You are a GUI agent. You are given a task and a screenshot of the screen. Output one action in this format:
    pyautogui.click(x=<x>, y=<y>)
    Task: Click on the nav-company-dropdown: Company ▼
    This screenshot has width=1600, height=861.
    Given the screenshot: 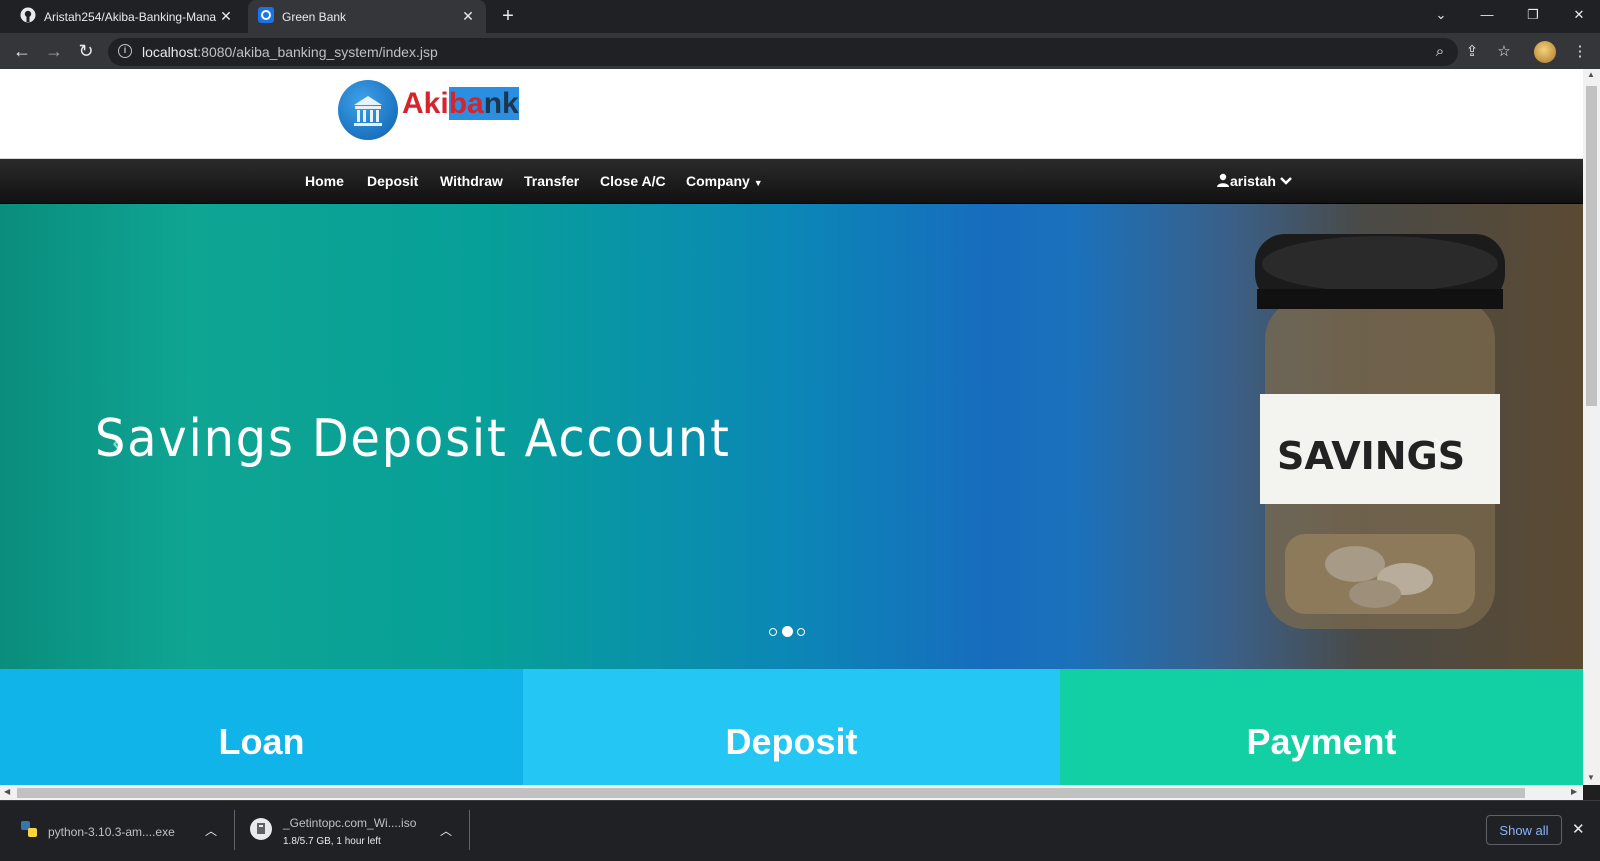 What is the action you would take?
    pyautogui.click(x=724, y=181)
    